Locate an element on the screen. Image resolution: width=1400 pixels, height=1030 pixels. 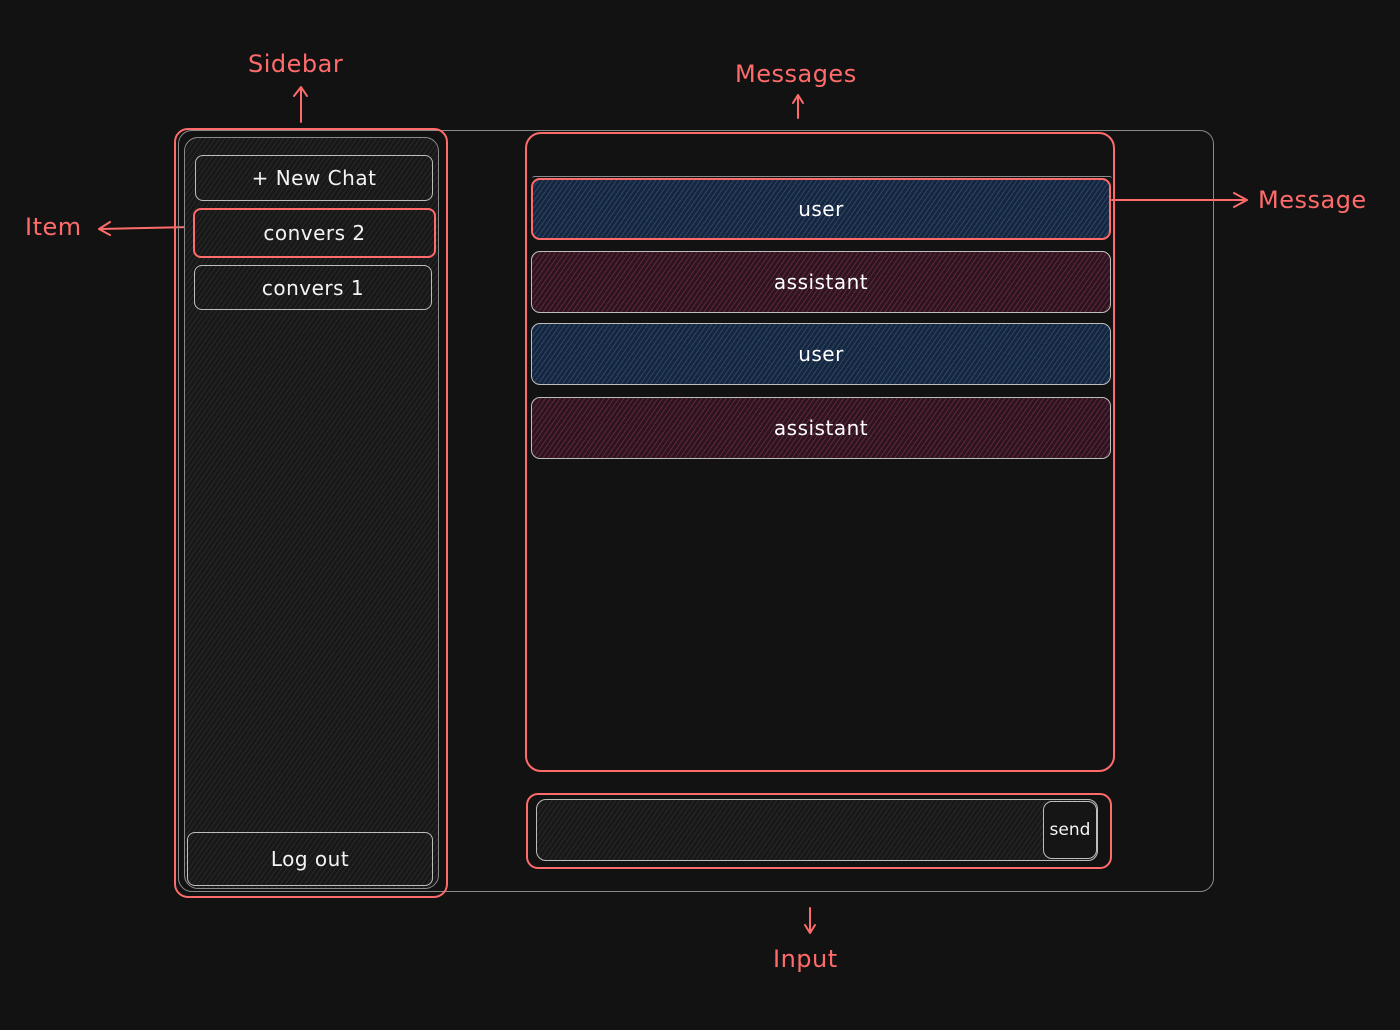
item-annotation: Item is located at coordinates (53, 227).